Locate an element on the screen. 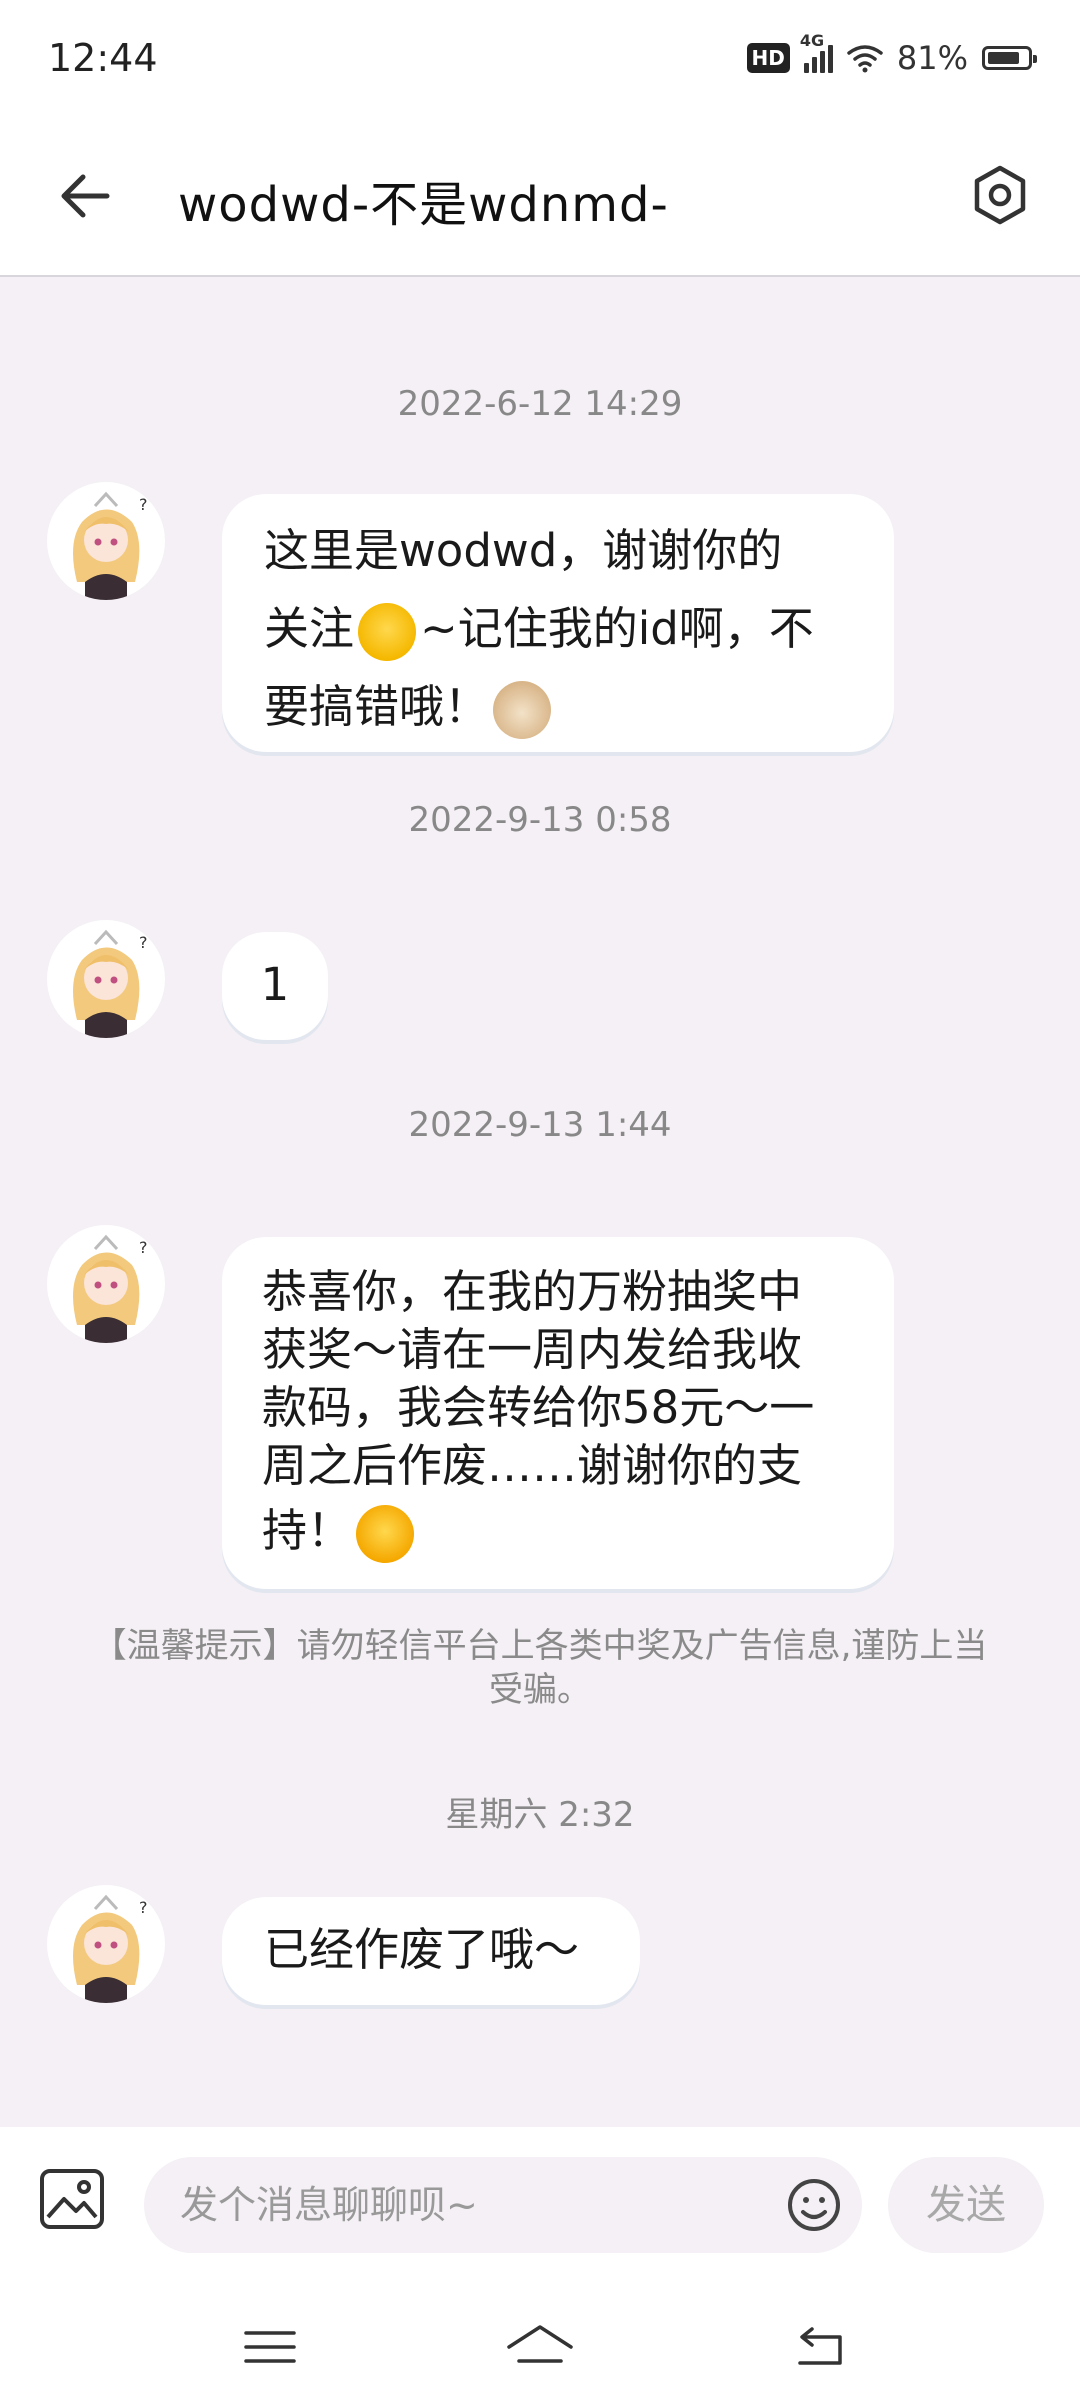 The width and height of the screenshot is (1080, 2408). back-button is located at coordinates (85, 196).